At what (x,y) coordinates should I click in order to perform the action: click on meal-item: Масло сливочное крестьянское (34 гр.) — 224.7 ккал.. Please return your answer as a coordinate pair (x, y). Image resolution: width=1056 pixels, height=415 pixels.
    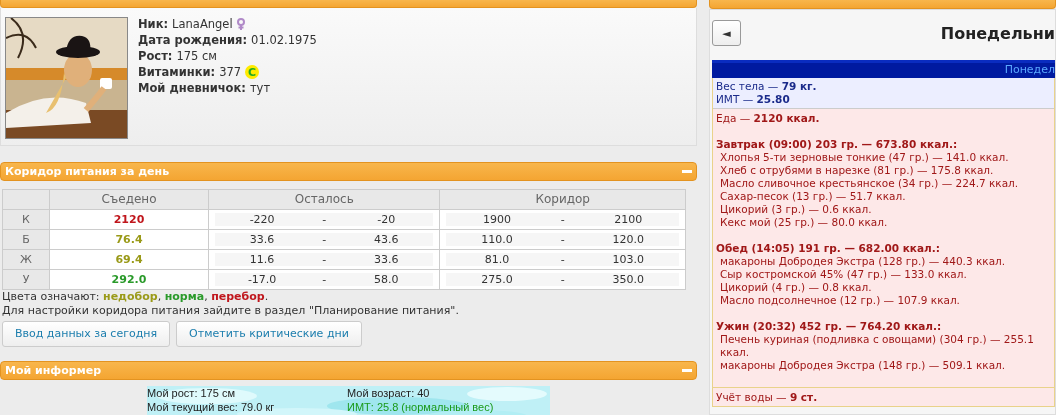
    Looking at the image, I should click on (869, 183).